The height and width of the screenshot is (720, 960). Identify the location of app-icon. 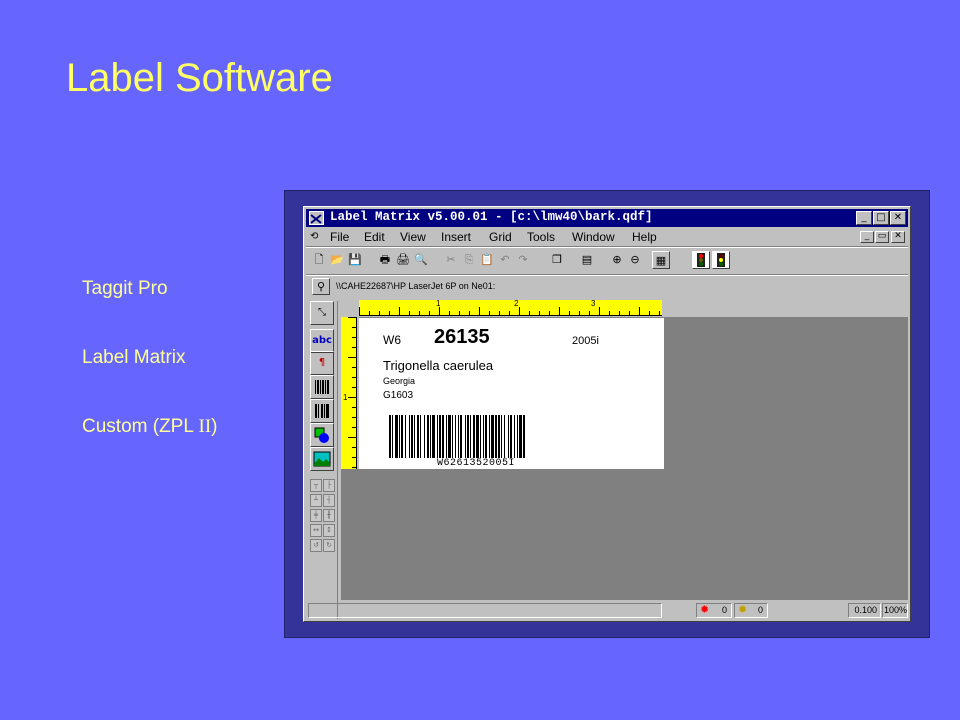
(316, 218).